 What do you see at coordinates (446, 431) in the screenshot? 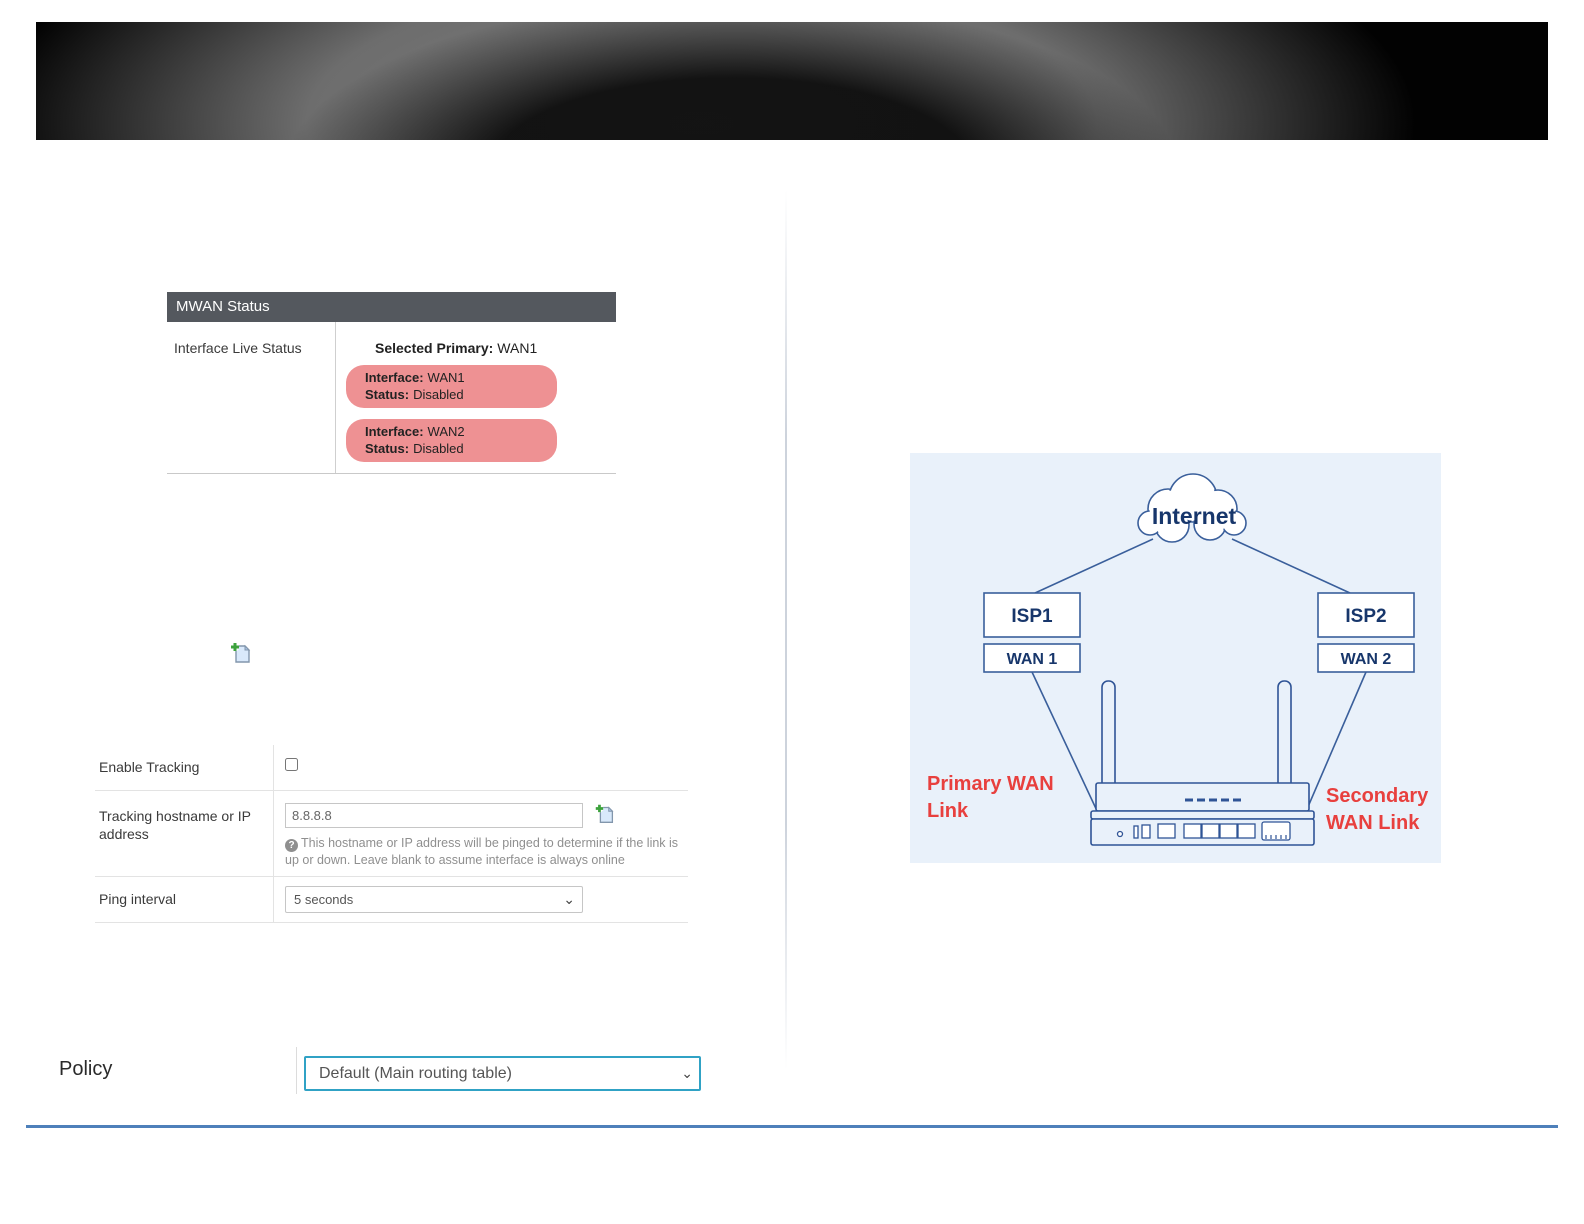
I see `badge-interface-value: WAN2` at bounding box center [446, 431].